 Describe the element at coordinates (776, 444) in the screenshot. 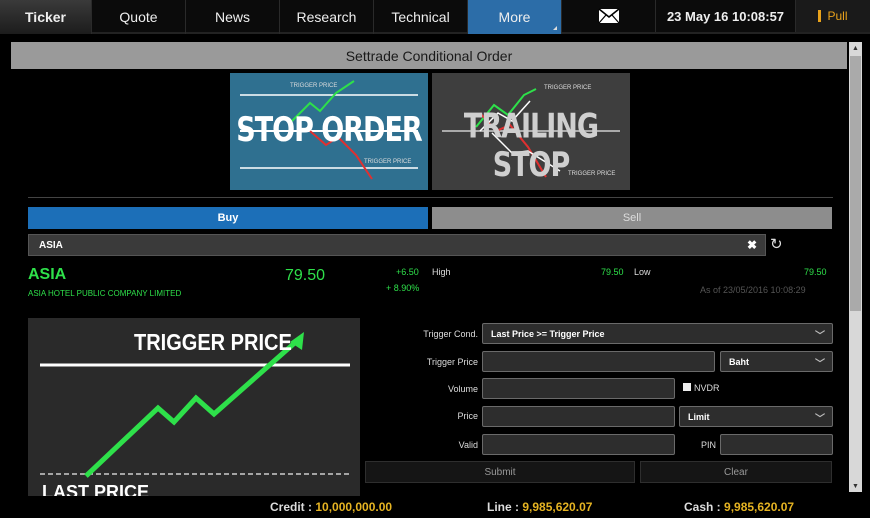

I see `pin-input` at that location.